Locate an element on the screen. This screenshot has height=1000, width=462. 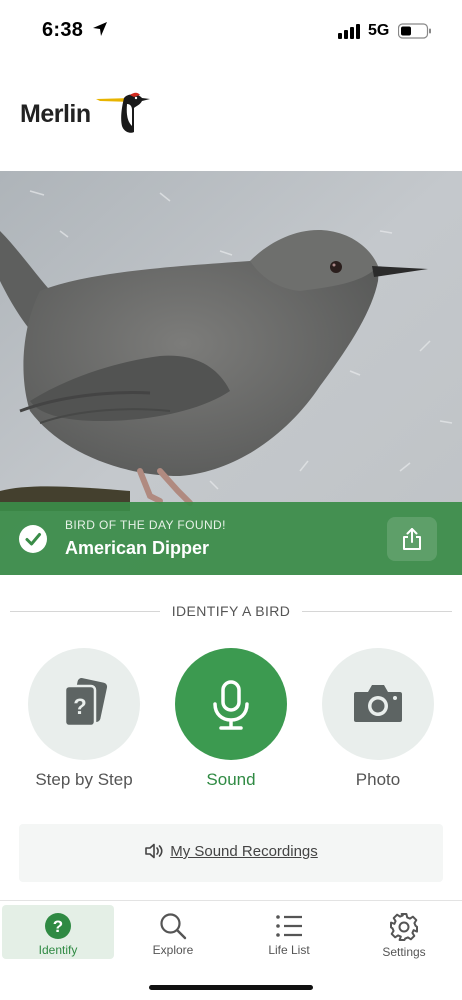
tab-explore-label: Explore is located at coordinates (173, 950).